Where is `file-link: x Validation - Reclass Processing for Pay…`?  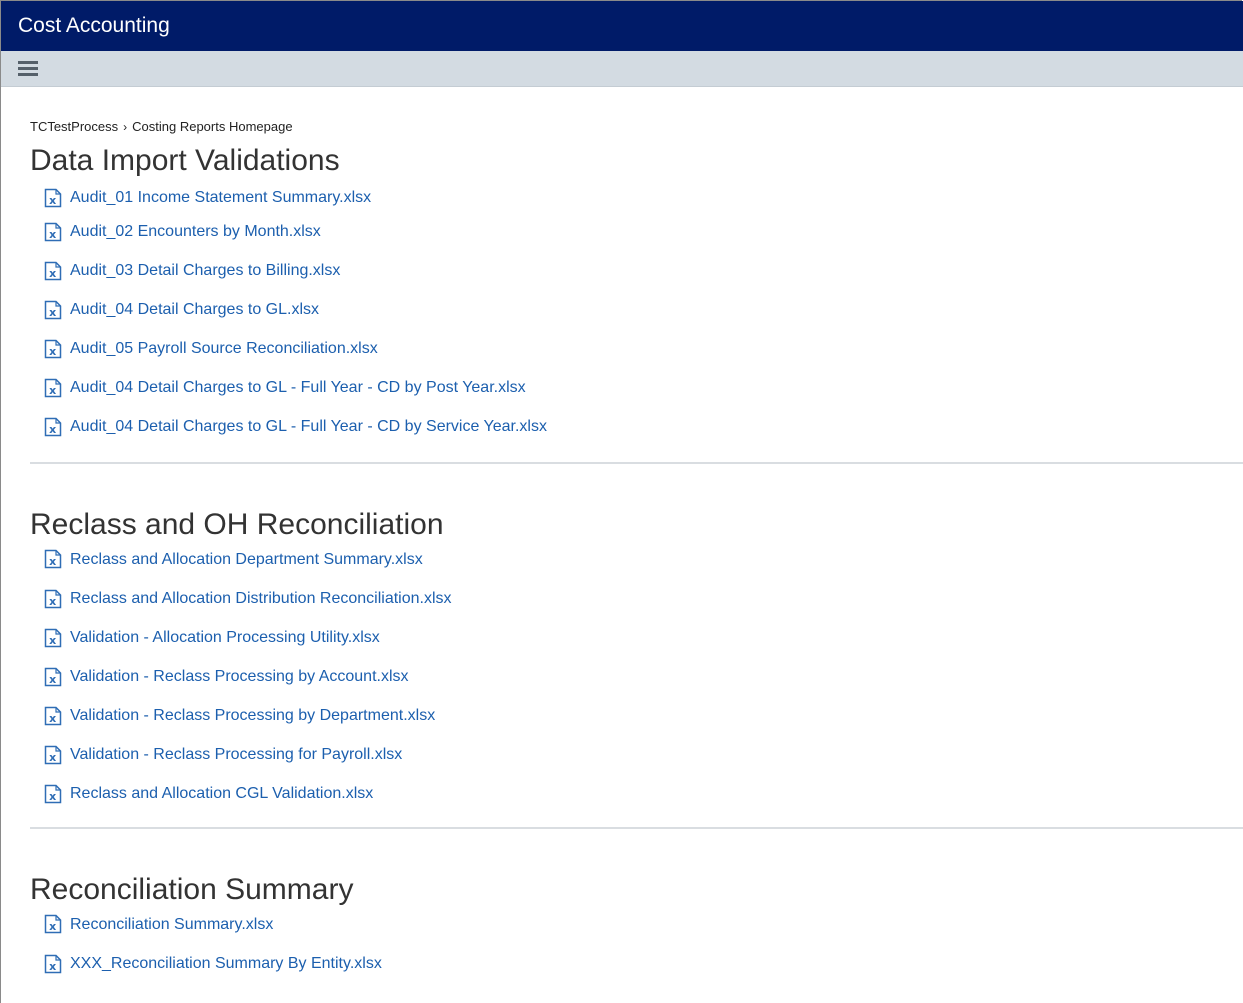
file-link: x Validation - Reclass Processing for Pay… is located at coordinates (223, 754).